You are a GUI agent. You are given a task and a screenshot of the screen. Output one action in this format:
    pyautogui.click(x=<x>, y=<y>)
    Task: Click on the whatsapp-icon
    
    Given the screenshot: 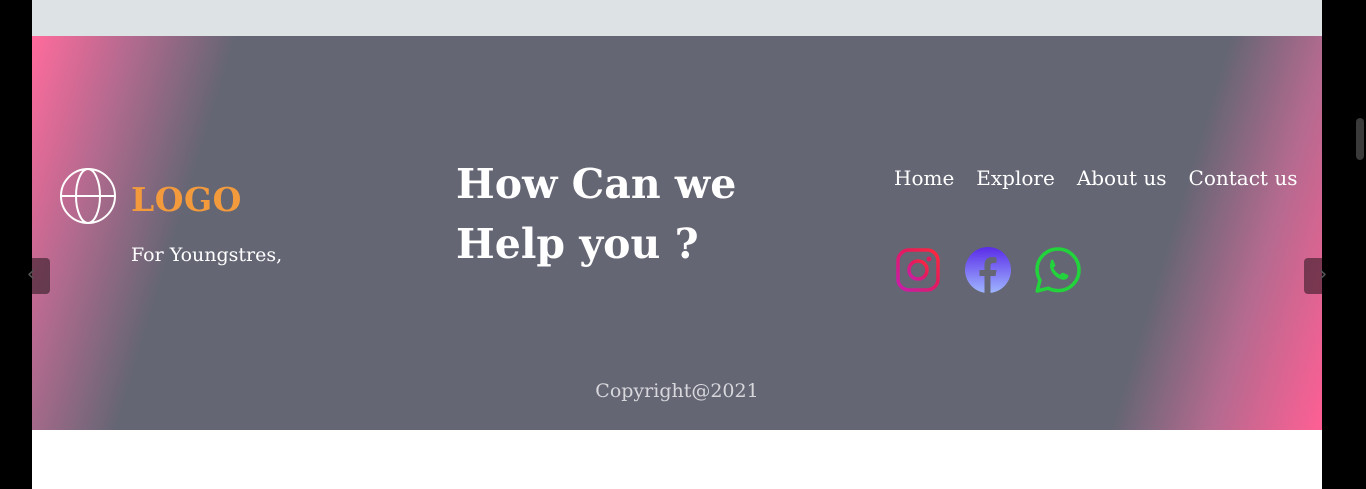 What is the action you would take?
    pyautogui.click(x=1058, y=270)
    